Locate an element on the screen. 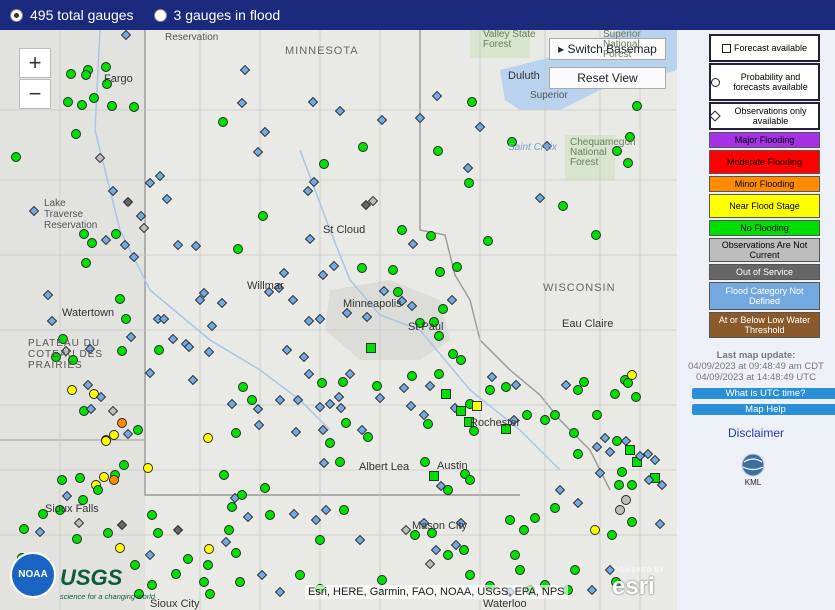 Image resolution: width=835 pixels, height=610 pixels. gauge-marker-out is located at coordinates (128, 202).